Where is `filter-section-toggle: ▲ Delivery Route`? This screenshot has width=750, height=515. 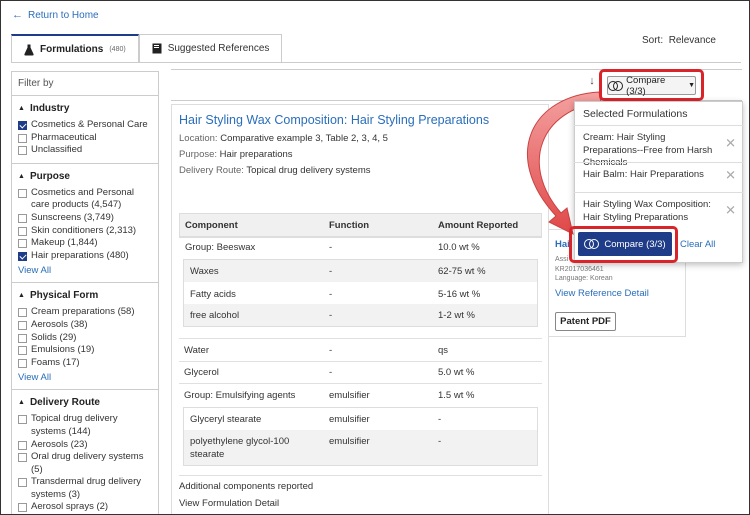
filter-section-toggle: ▲ Delivery Route is located at coordinates (85, 402).